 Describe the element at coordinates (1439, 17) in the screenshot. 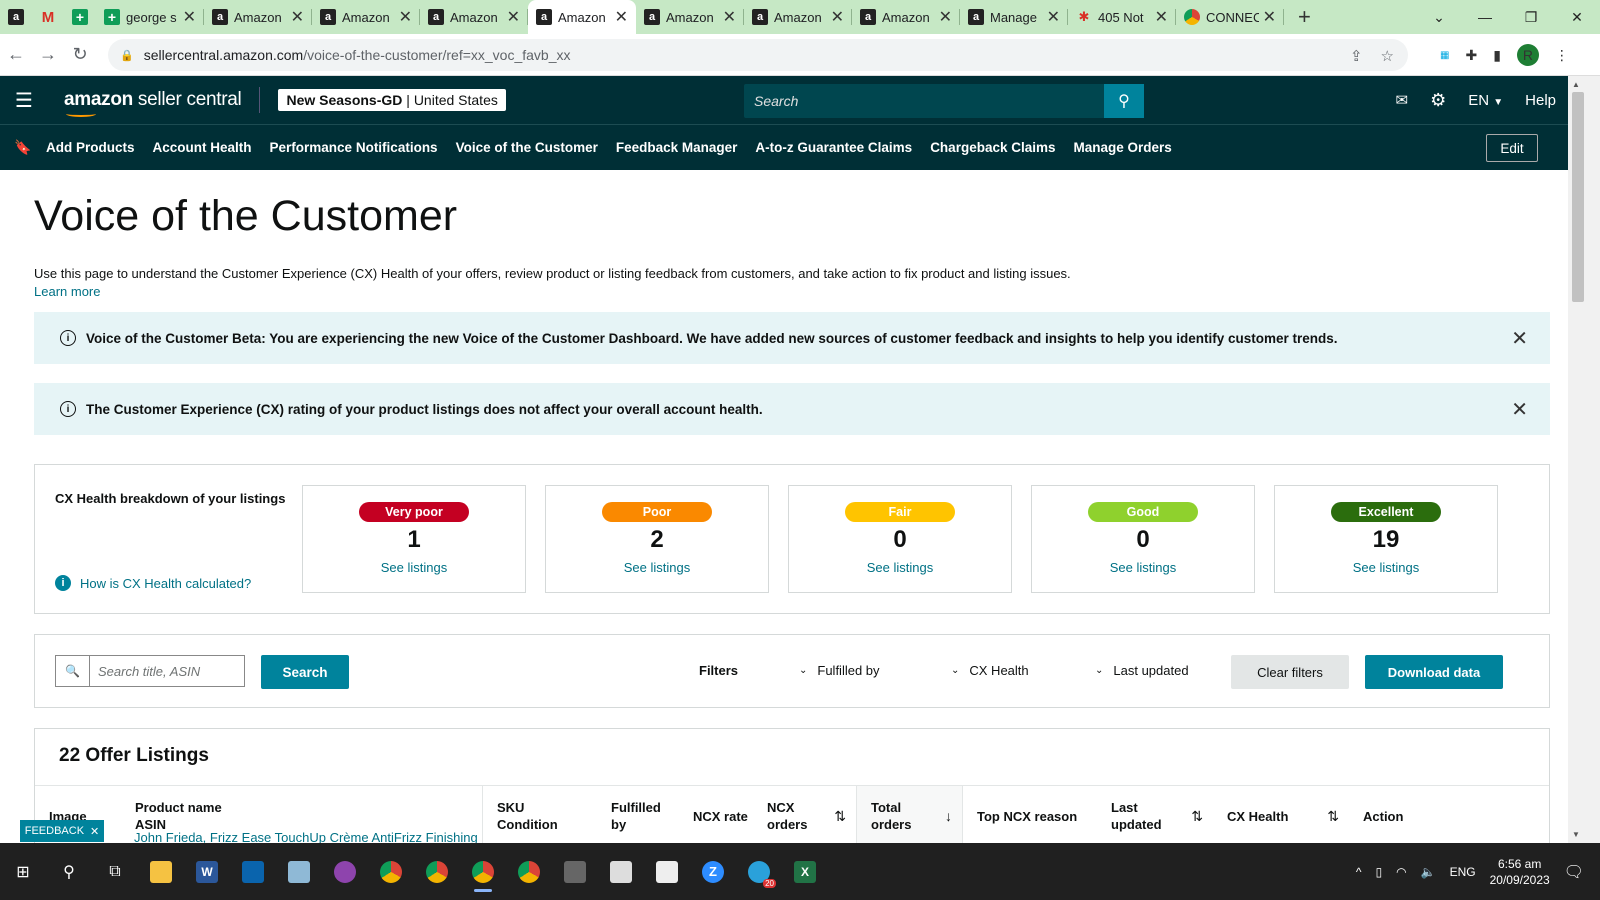

I see `tab-search-icon: ⌄` at that location.